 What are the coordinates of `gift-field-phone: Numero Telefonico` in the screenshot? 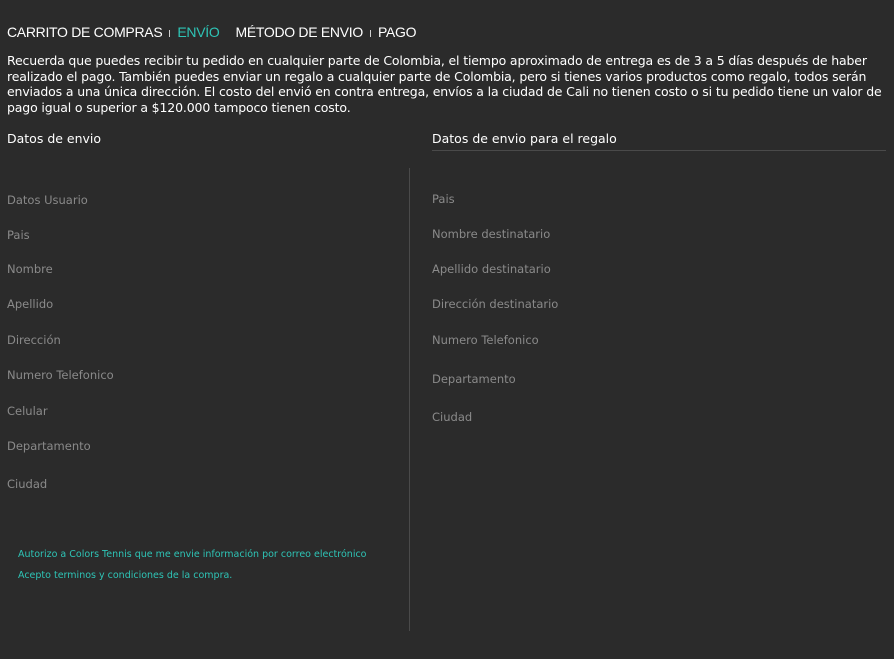 It's located at (485, 340).